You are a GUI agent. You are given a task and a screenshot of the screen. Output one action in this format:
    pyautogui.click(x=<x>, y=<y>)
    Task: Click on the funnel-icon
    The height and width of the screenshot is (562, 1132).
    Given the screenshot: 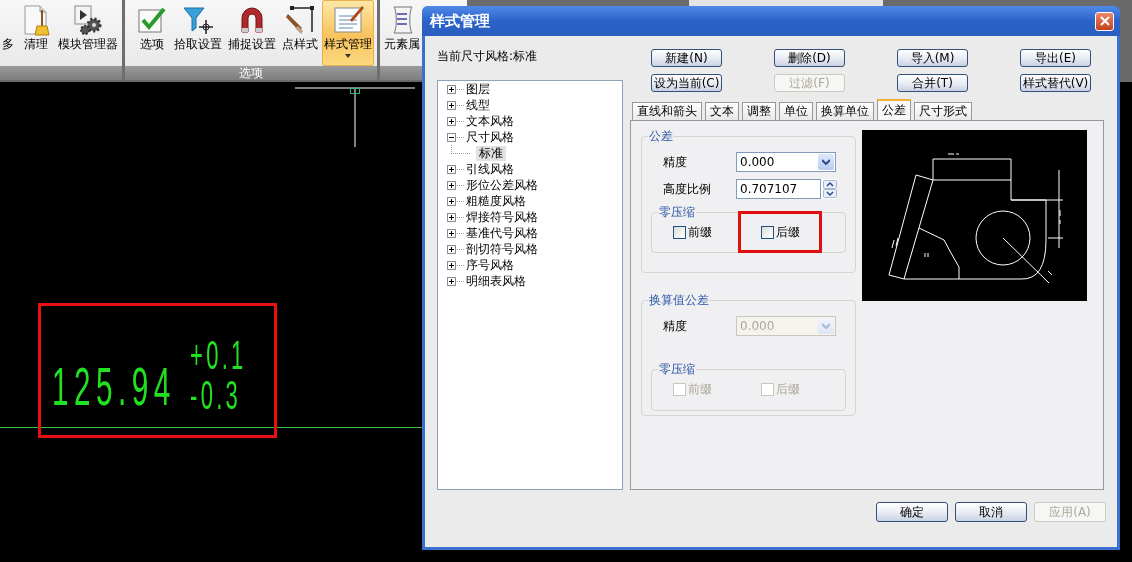 What is the action you would take?
    pyautogui.click(x=198, y=20)
    